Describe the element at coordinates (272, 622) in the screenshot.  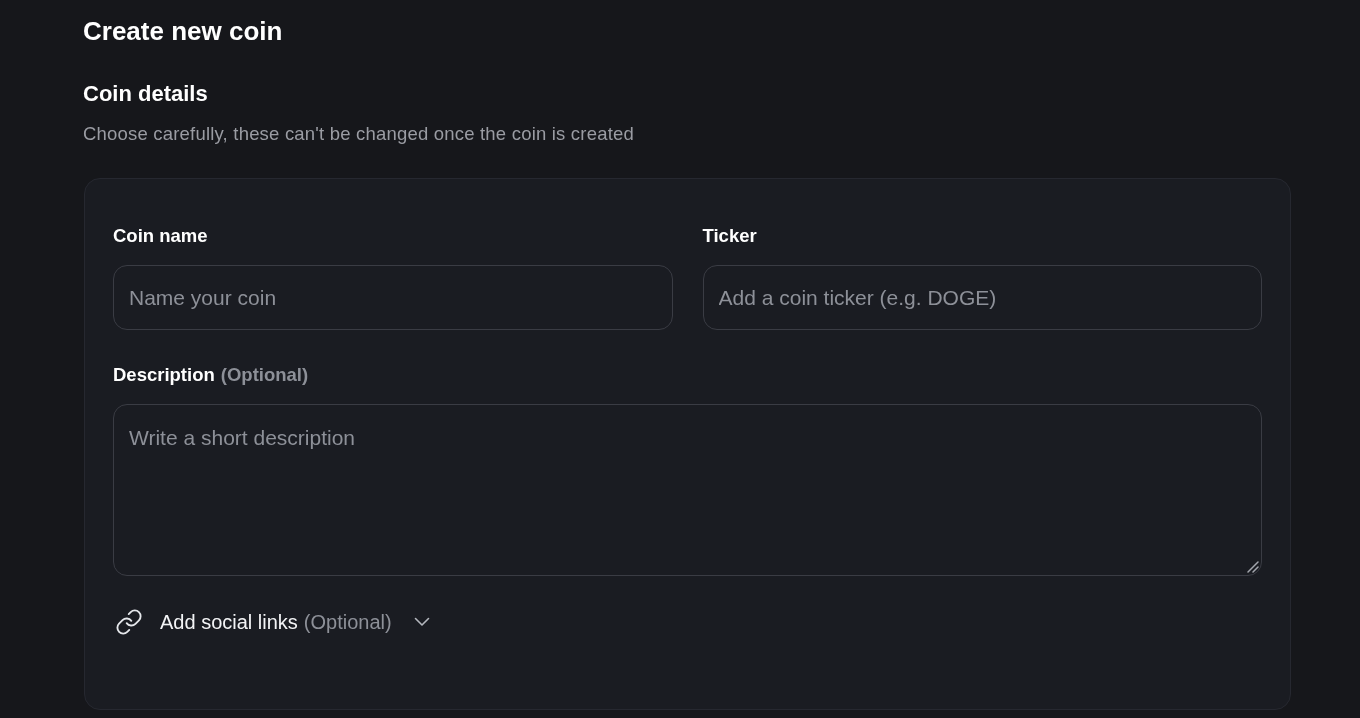
I see `add-social-links-toggle: Add social links (Optional)` at that location.